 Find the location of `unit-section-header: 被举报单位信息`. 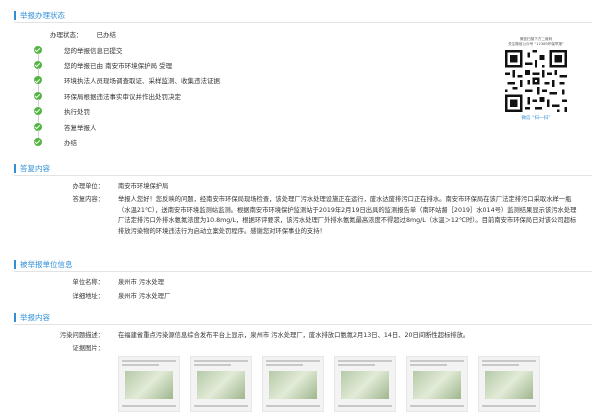

unit-section-header: 被举报单位信息 is located at coordinates (303, 264).